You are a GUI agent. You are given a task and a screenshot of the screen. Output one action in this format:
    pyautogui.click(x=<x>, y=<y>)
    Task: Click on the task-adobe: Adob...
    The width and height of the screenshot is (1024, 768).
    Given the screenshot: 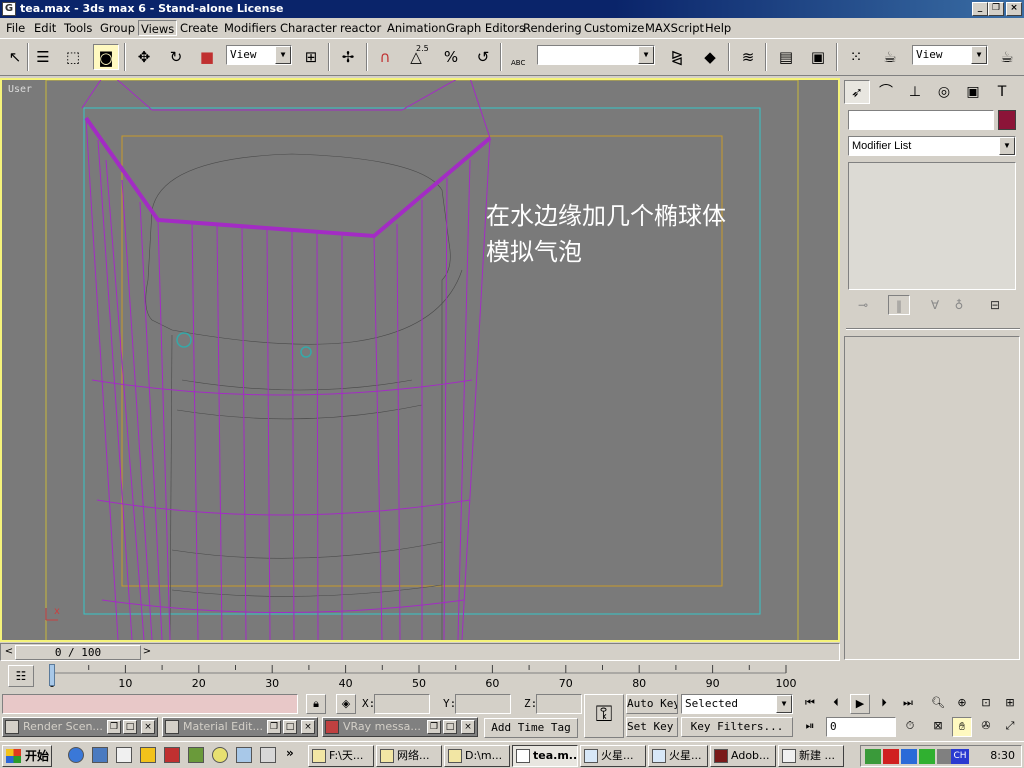 What is the action you would take?
    pyautogui.click(x=743, y=756)
    